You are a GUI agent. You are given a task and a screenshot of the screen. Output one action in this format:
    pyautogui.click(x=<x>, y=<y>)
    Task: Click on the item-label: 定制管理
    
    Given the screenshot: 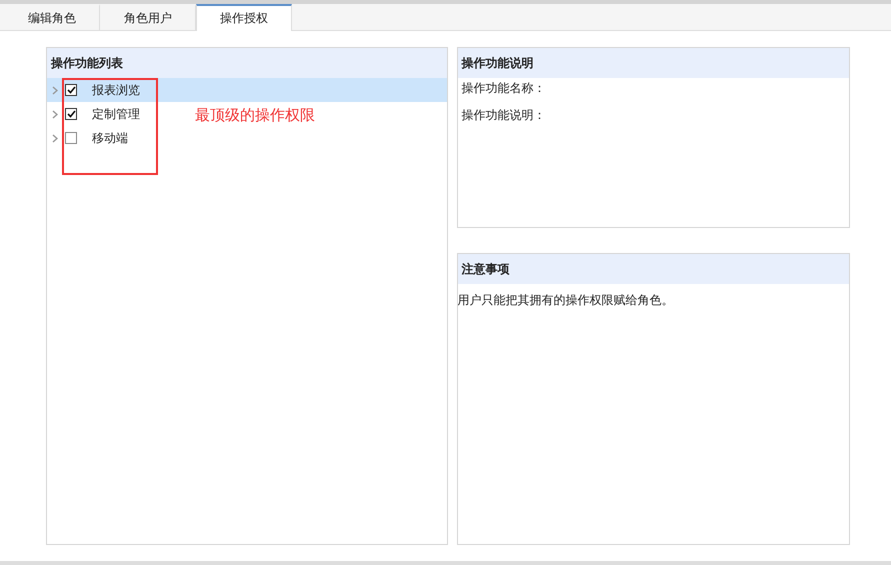 What is the action you would take?
    pyautogui.click(x=116, y=114)
    